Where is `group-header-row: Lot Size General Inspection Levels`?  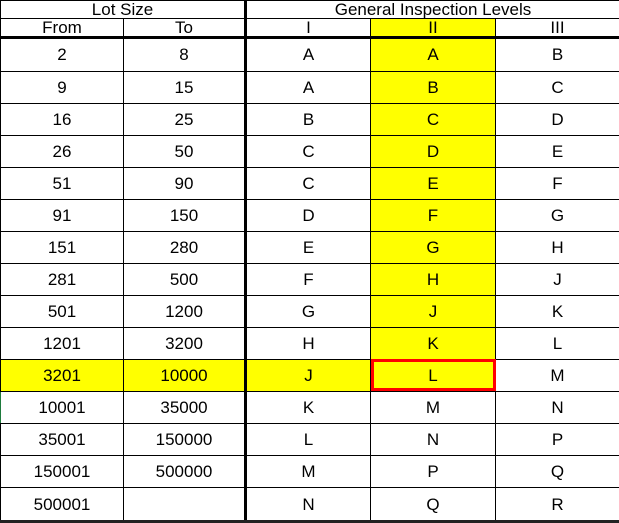
group-header-row: Lot Size General Inspection Levels is located at coordinates (309, 9).